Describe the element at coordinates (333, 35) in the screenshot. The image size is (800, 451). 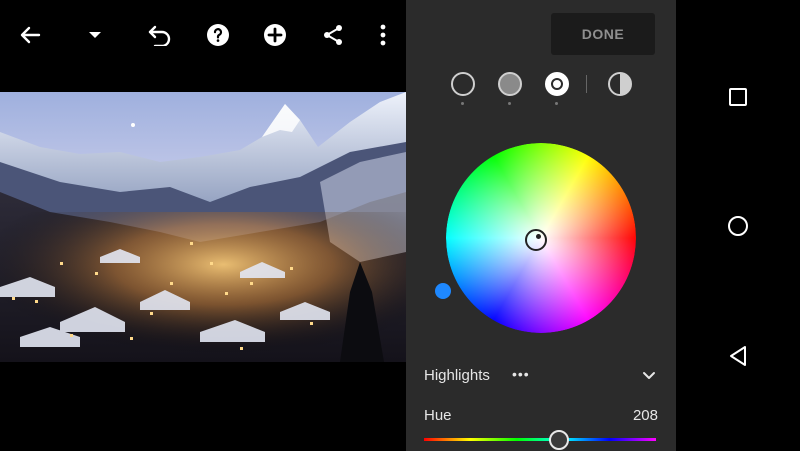
I see `share-icon` at that location.